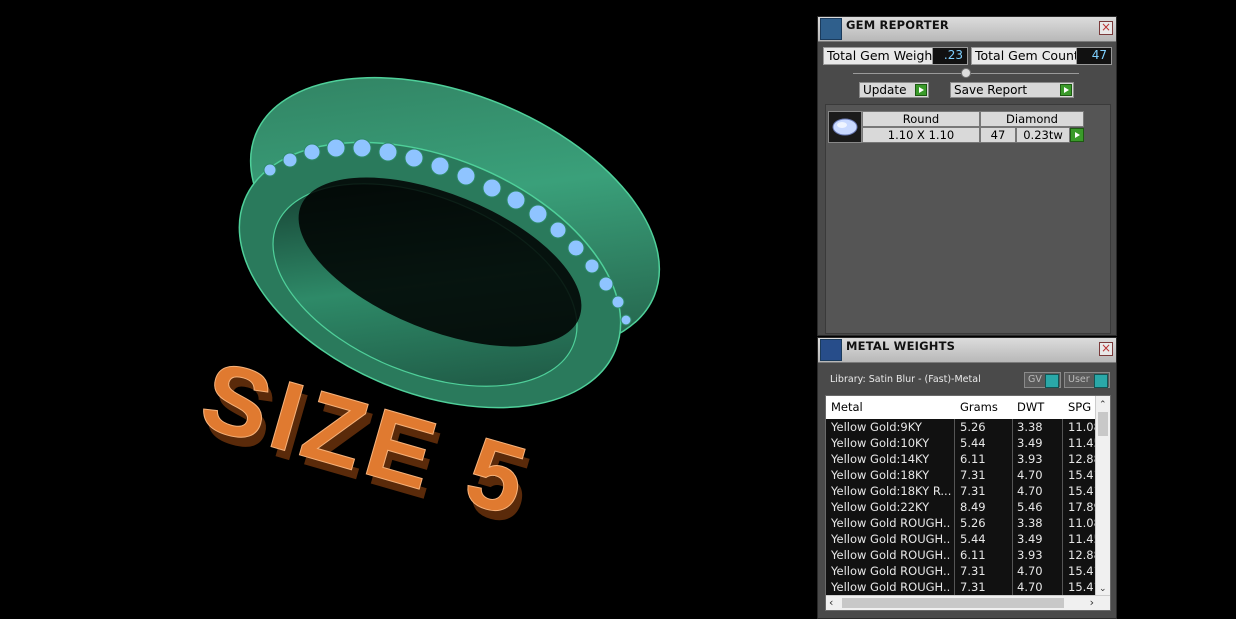  I want to click on gem-reporter-app-icon, so click(831, 29).